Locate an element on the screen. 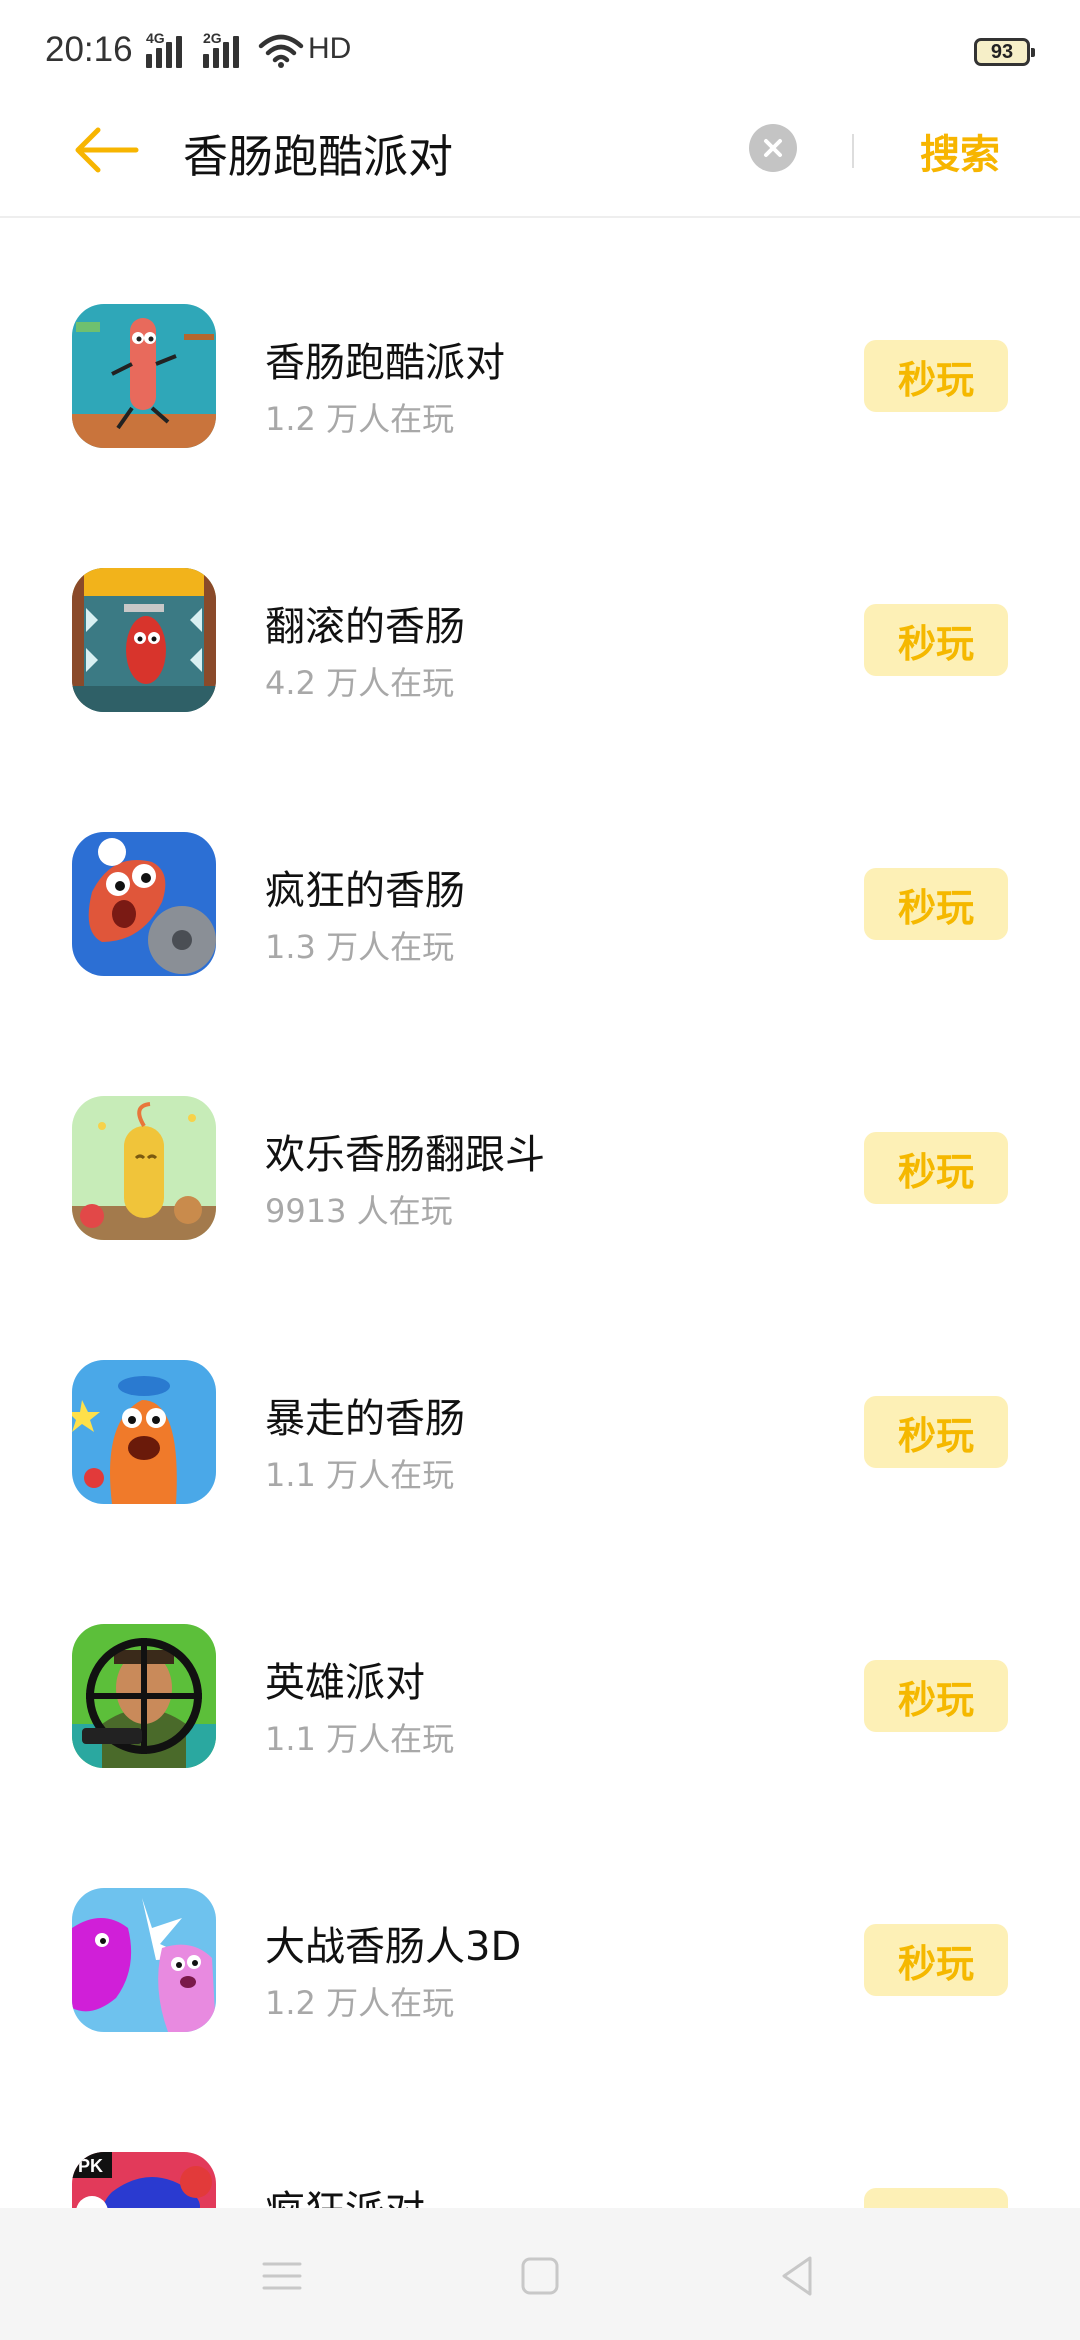 This screenshot has height=2340, width=1080. list-item: PK 疯狂派对 秒玩 is located at coordinates (540, 2169).